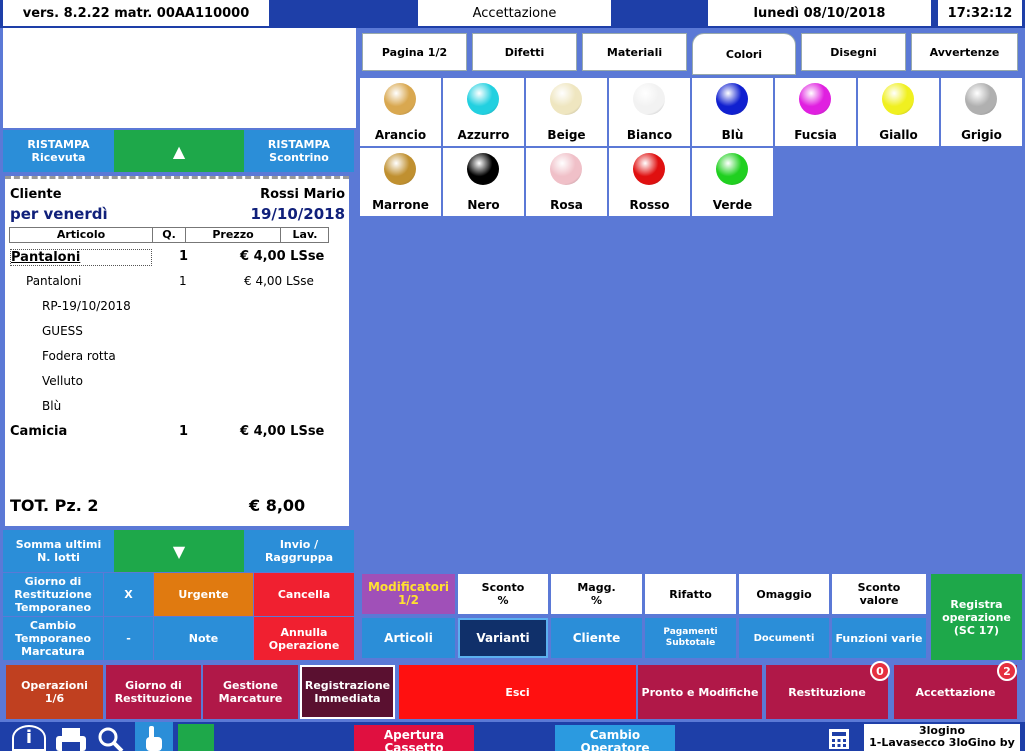 The width and height of the screenshot is (1025, 751). I want to click on tab-materials: Materiali, so click(634, 52).